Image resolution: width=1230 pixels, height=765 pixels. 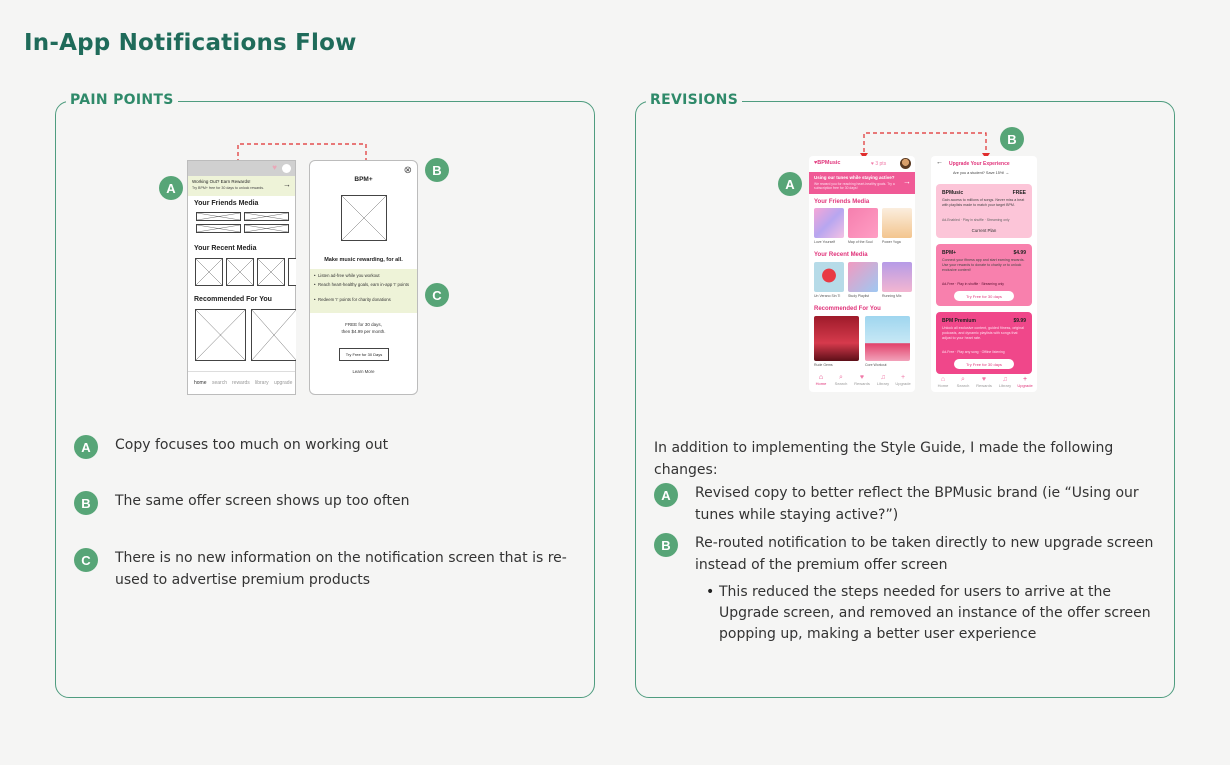 I want to click on current-plan-label: Current Plan, so click(x=984, y=230).